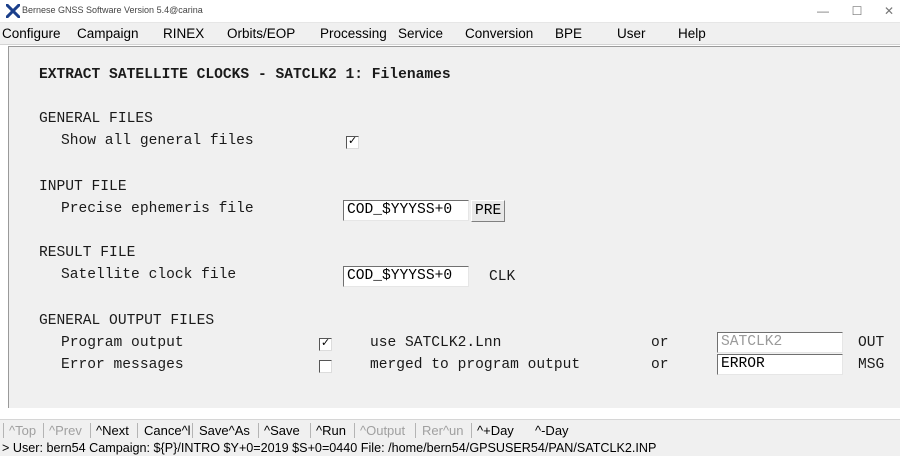  I want to click on clock-field: COD_$YYYSS+0, so click(406, 276).